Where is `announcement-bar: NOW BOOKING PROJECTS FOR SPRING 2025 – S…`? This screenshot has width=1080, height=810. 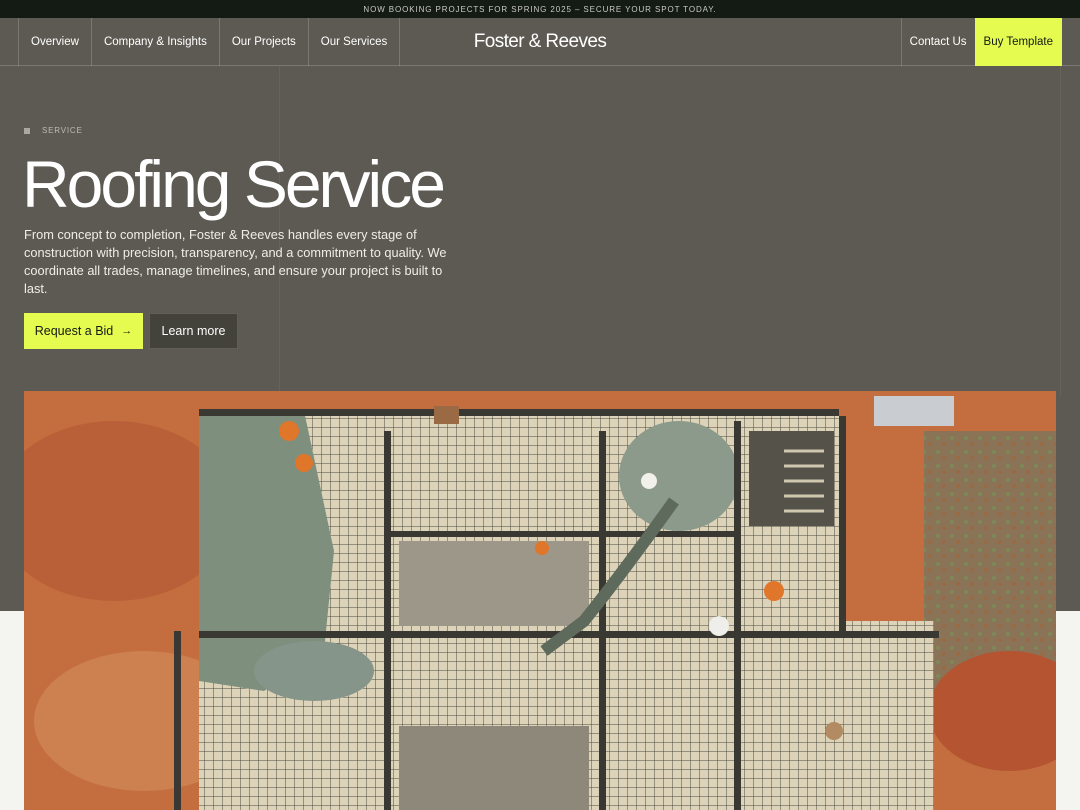
announcement-bar: NOW BOOKING PROJECTS FOR SPRING 2025 – S… is located at coordinates (540, 9).